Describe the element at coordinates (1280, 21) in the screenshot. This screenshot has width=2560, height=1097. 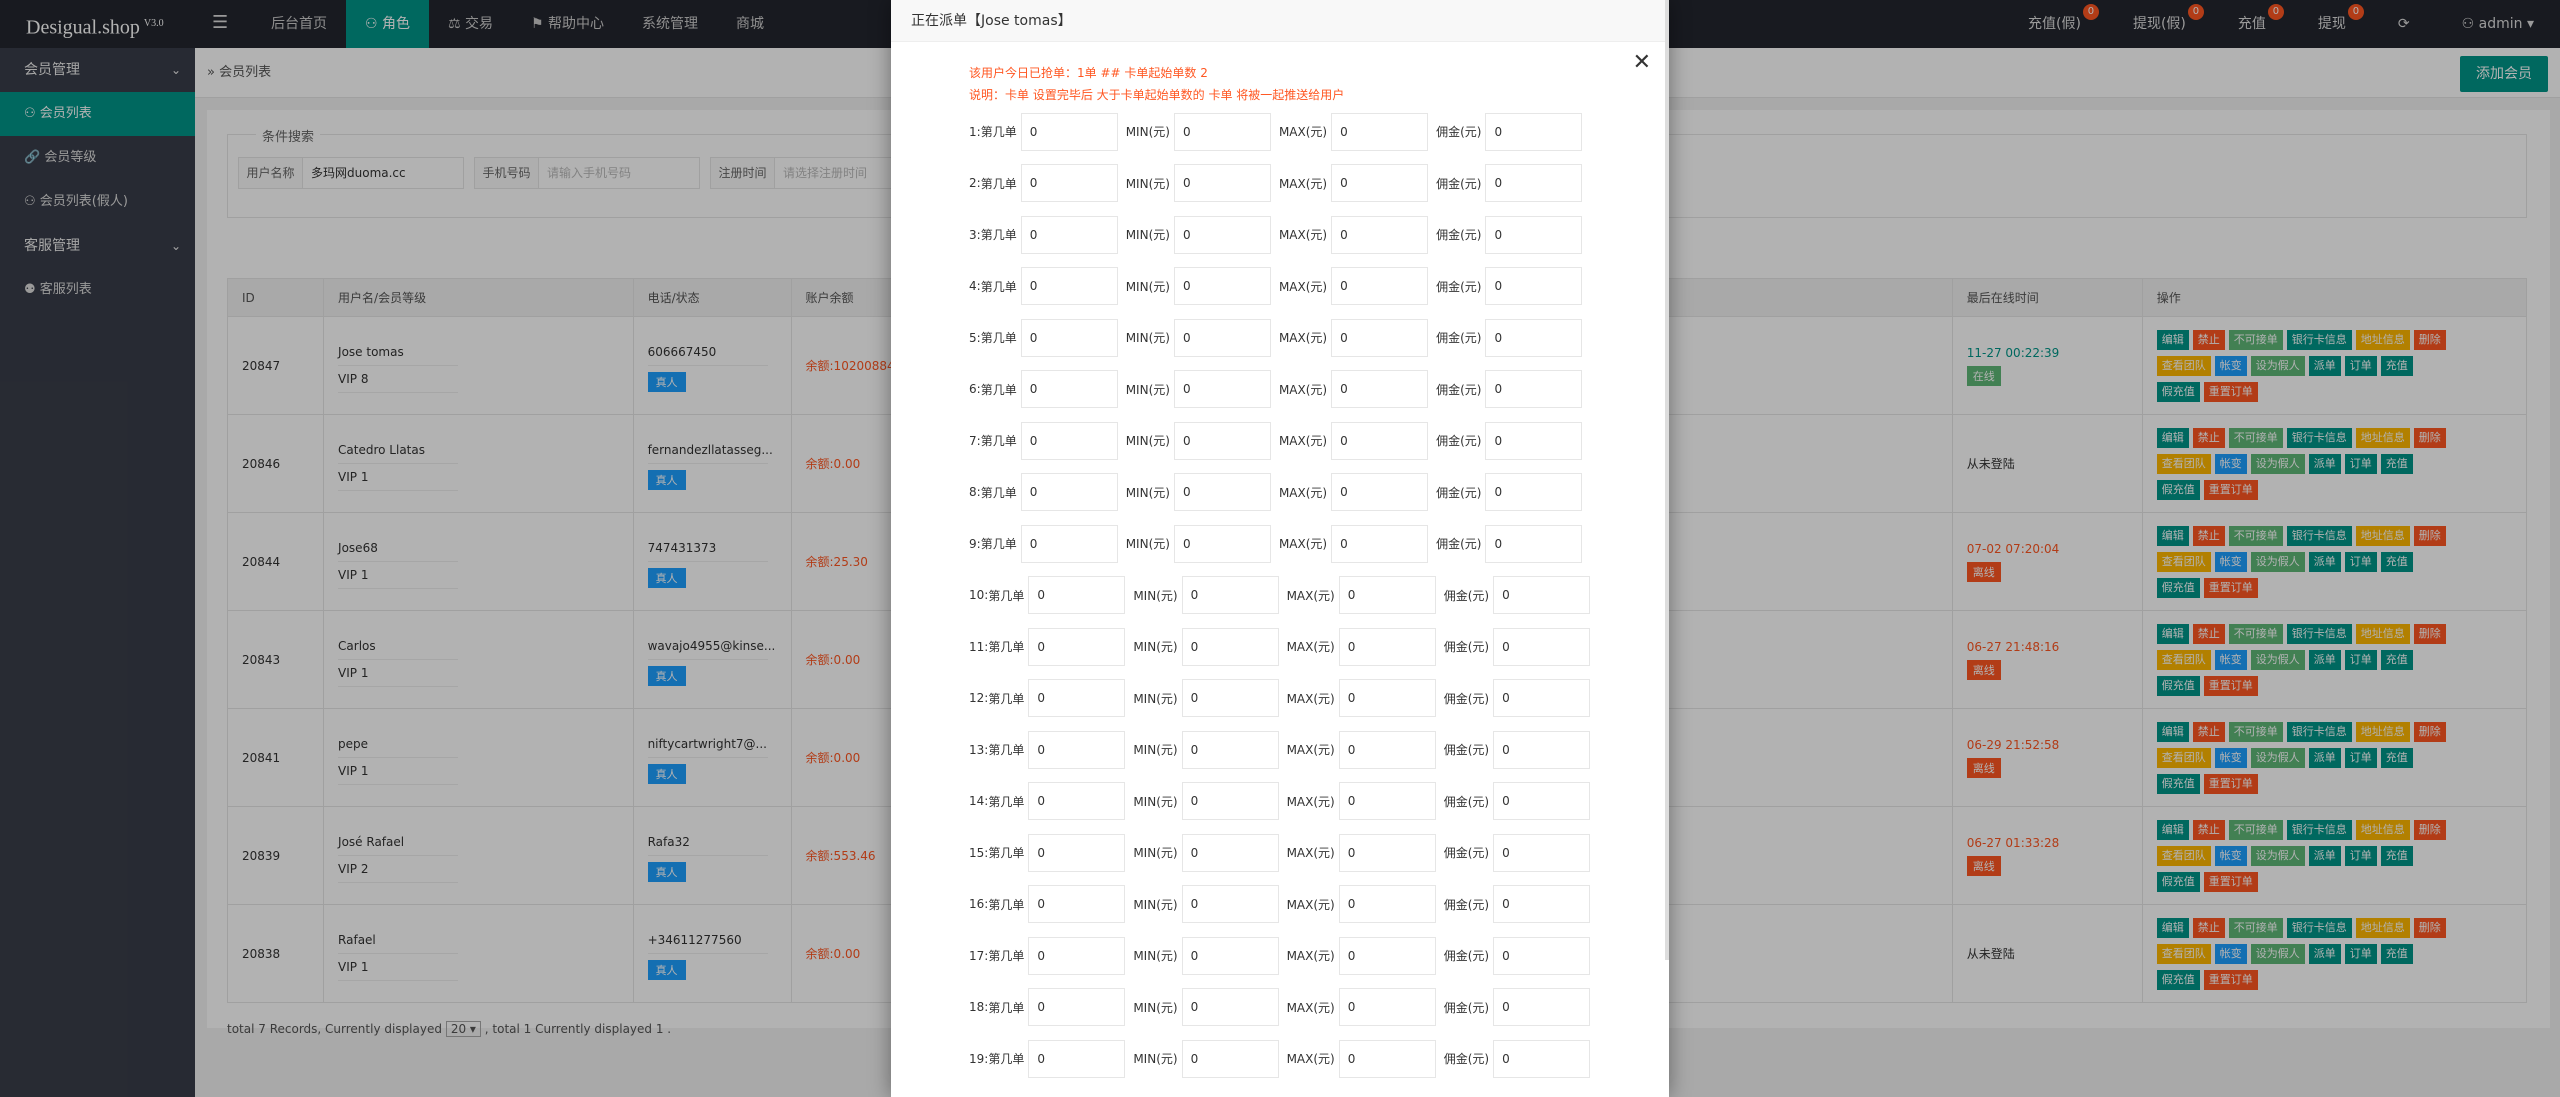
I see `modal-title: 正在派单【Jose tomas】` at that location.